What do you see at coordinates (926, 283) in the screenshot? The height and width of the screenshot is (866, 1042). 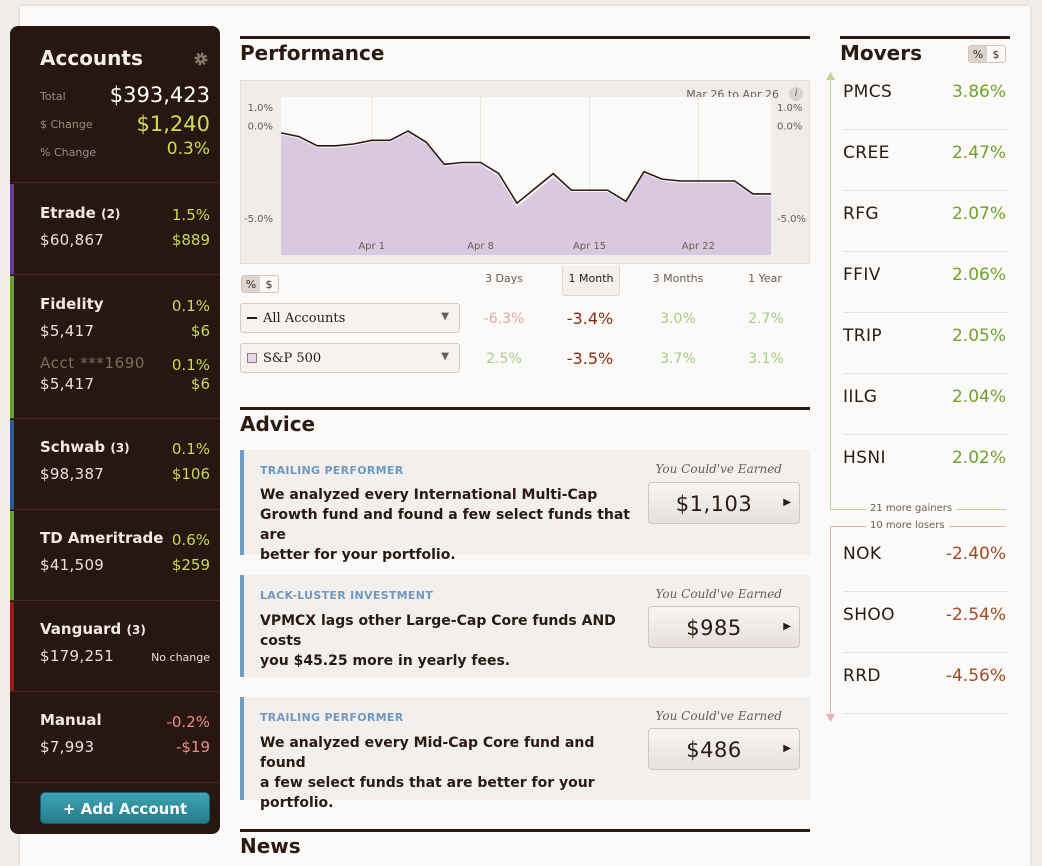 I see `mover-row: FFIV 2.06%` at bounding box center [926, 283].